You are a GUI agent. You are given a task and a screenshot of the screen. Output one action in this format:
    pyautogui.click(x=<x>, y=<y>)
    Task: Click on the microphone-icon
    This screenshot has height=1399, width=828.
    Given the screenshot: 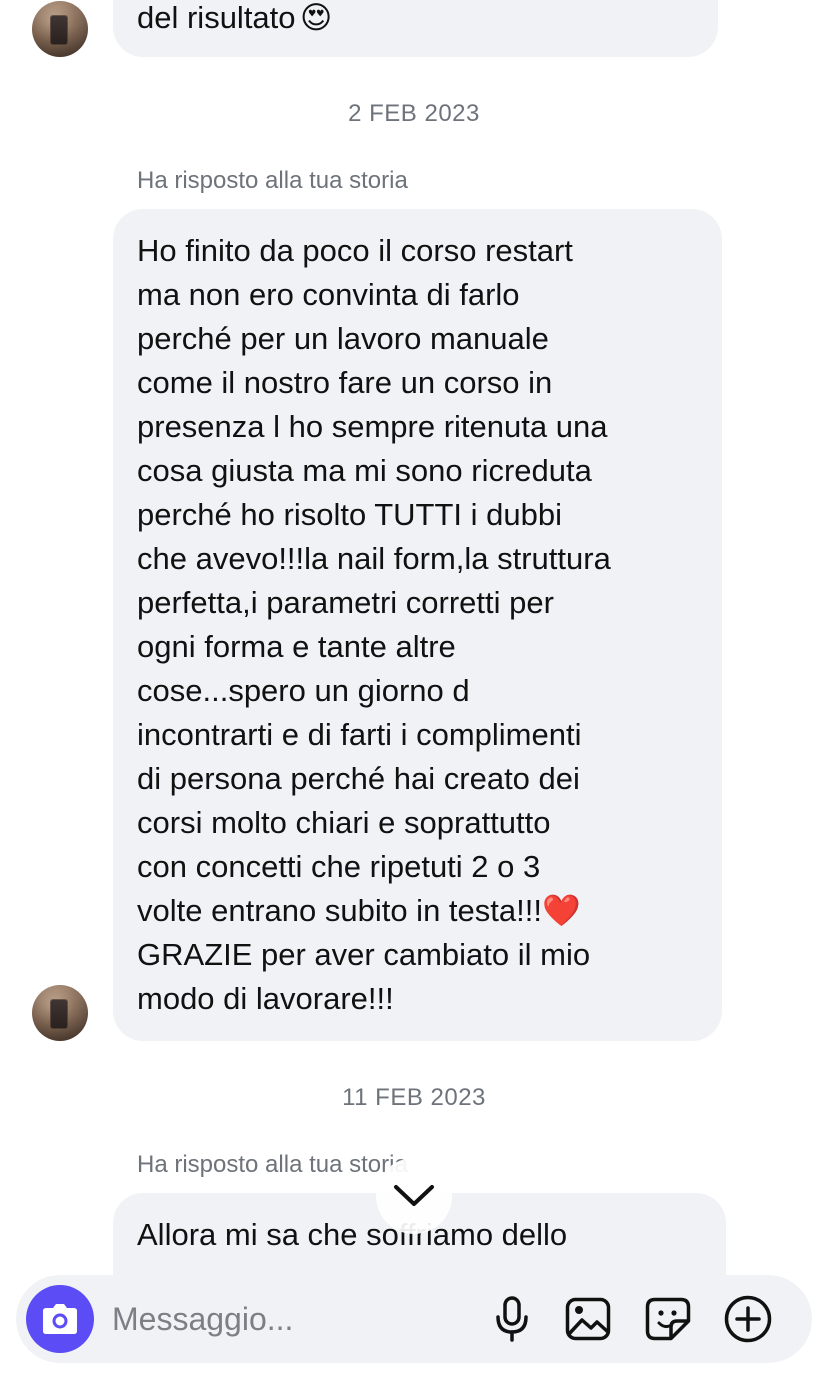 What is the action you would take?
    pyautogui.click(x=512, y=1319)
    